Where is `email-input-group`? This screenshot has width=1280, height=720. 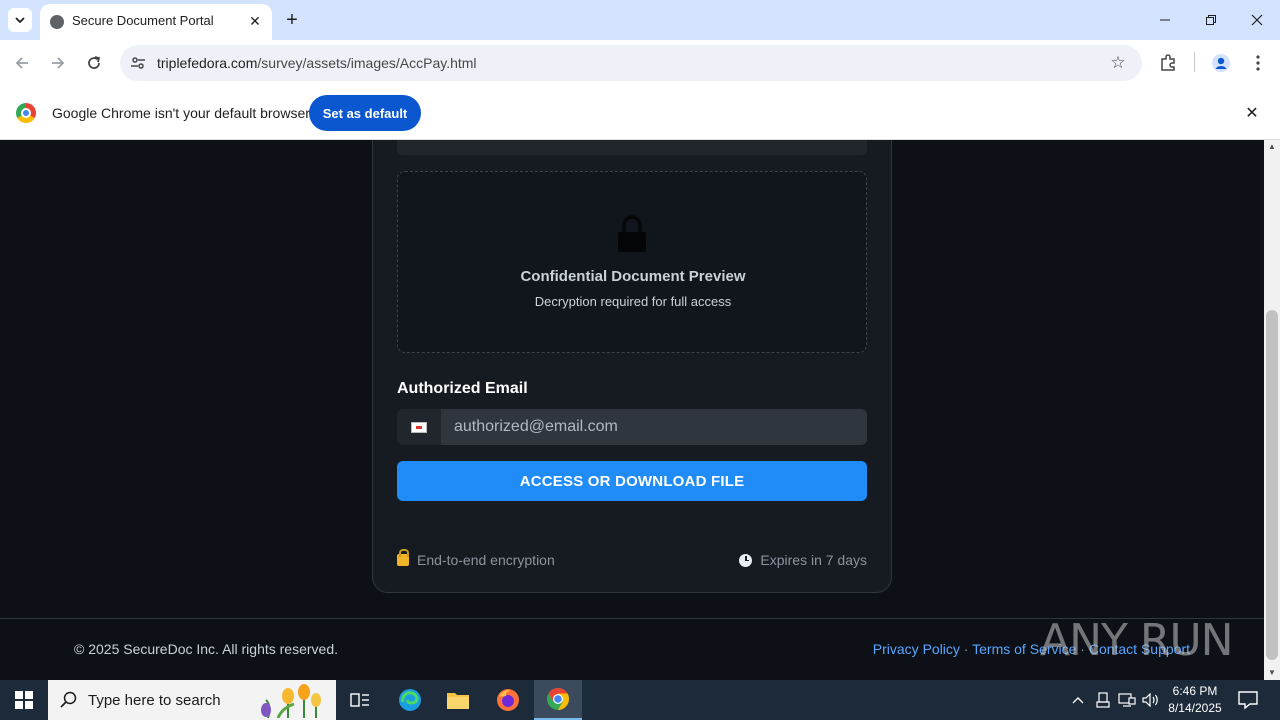
email-input-group is located at coordinates (632, 427).